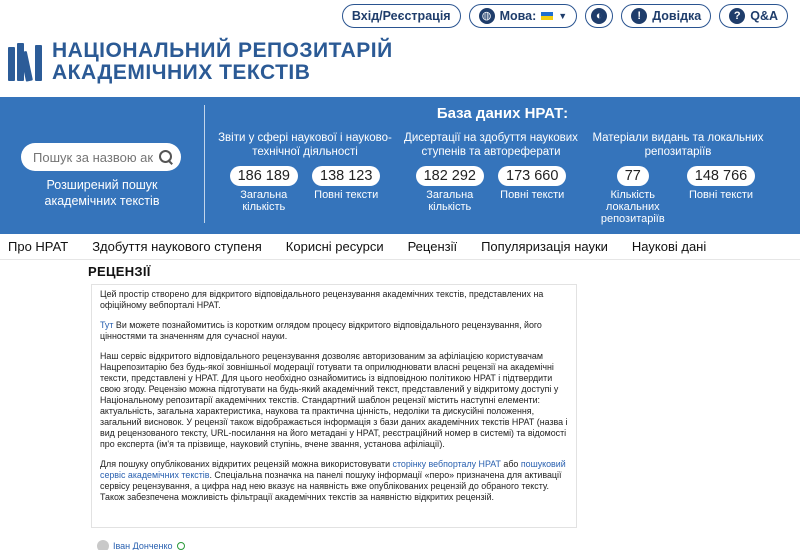  What do you see at coordinates (166, 157) in the screenshot?
I see `search-icon` at bounding box center [166, 157].